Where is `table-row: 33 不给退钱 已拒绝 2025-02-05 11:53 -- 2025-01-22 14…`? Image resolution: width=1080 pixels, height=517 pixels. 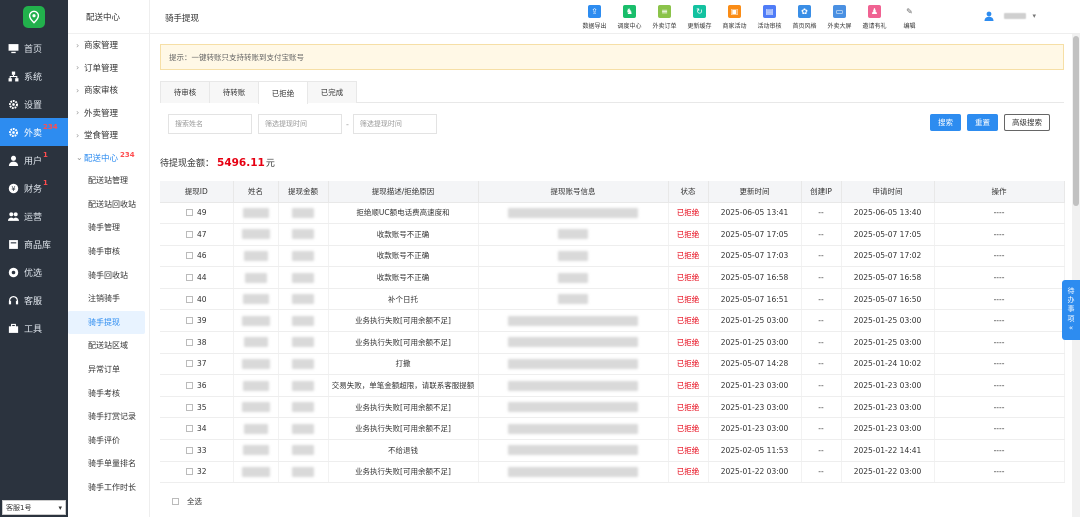
table-row: 33 不给退钱 已拒绝 2025-02-05 11:53 -- 2025-01-22 14… is located at coordinates (612, 450).